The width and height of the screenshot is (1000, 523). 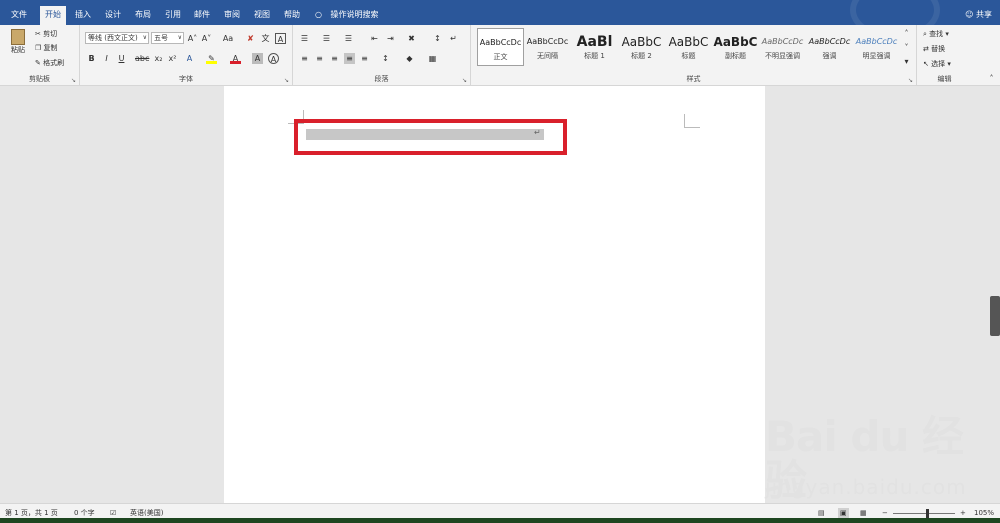 I want to click on increase-indent-icon: ⇥, so click(x=390, y=38).